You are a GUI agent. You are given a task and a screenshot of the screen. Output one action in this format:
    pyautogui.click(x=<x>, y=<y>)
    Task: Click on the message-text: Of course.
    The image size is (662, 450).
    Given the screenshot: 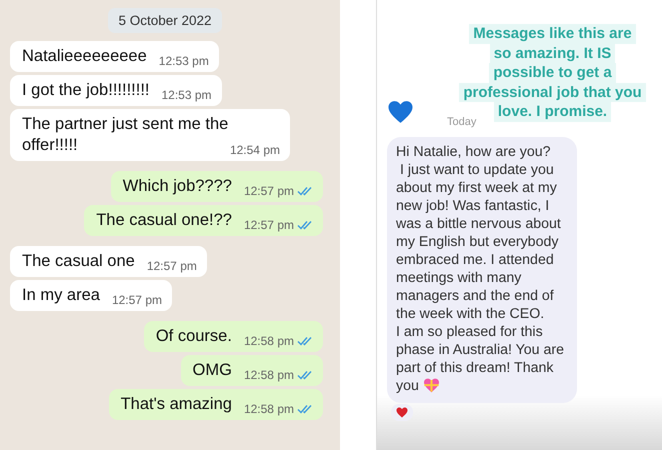 What is the action you would take?
    pyautogui.click(x=194, y=336)
    